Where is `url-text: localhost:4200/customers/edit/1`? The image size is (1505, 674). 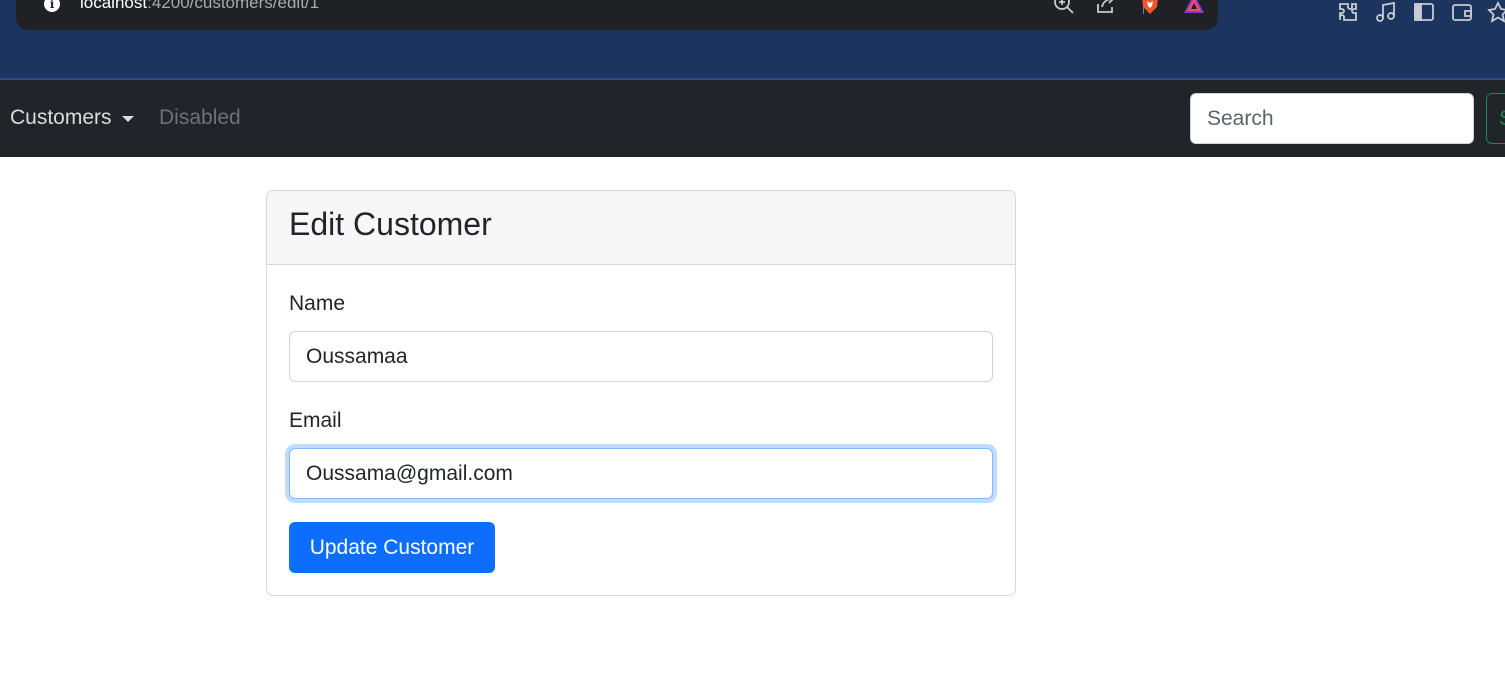 url-text: localhost:4200/customers/edit/1 is located at coordinates (199, 6).